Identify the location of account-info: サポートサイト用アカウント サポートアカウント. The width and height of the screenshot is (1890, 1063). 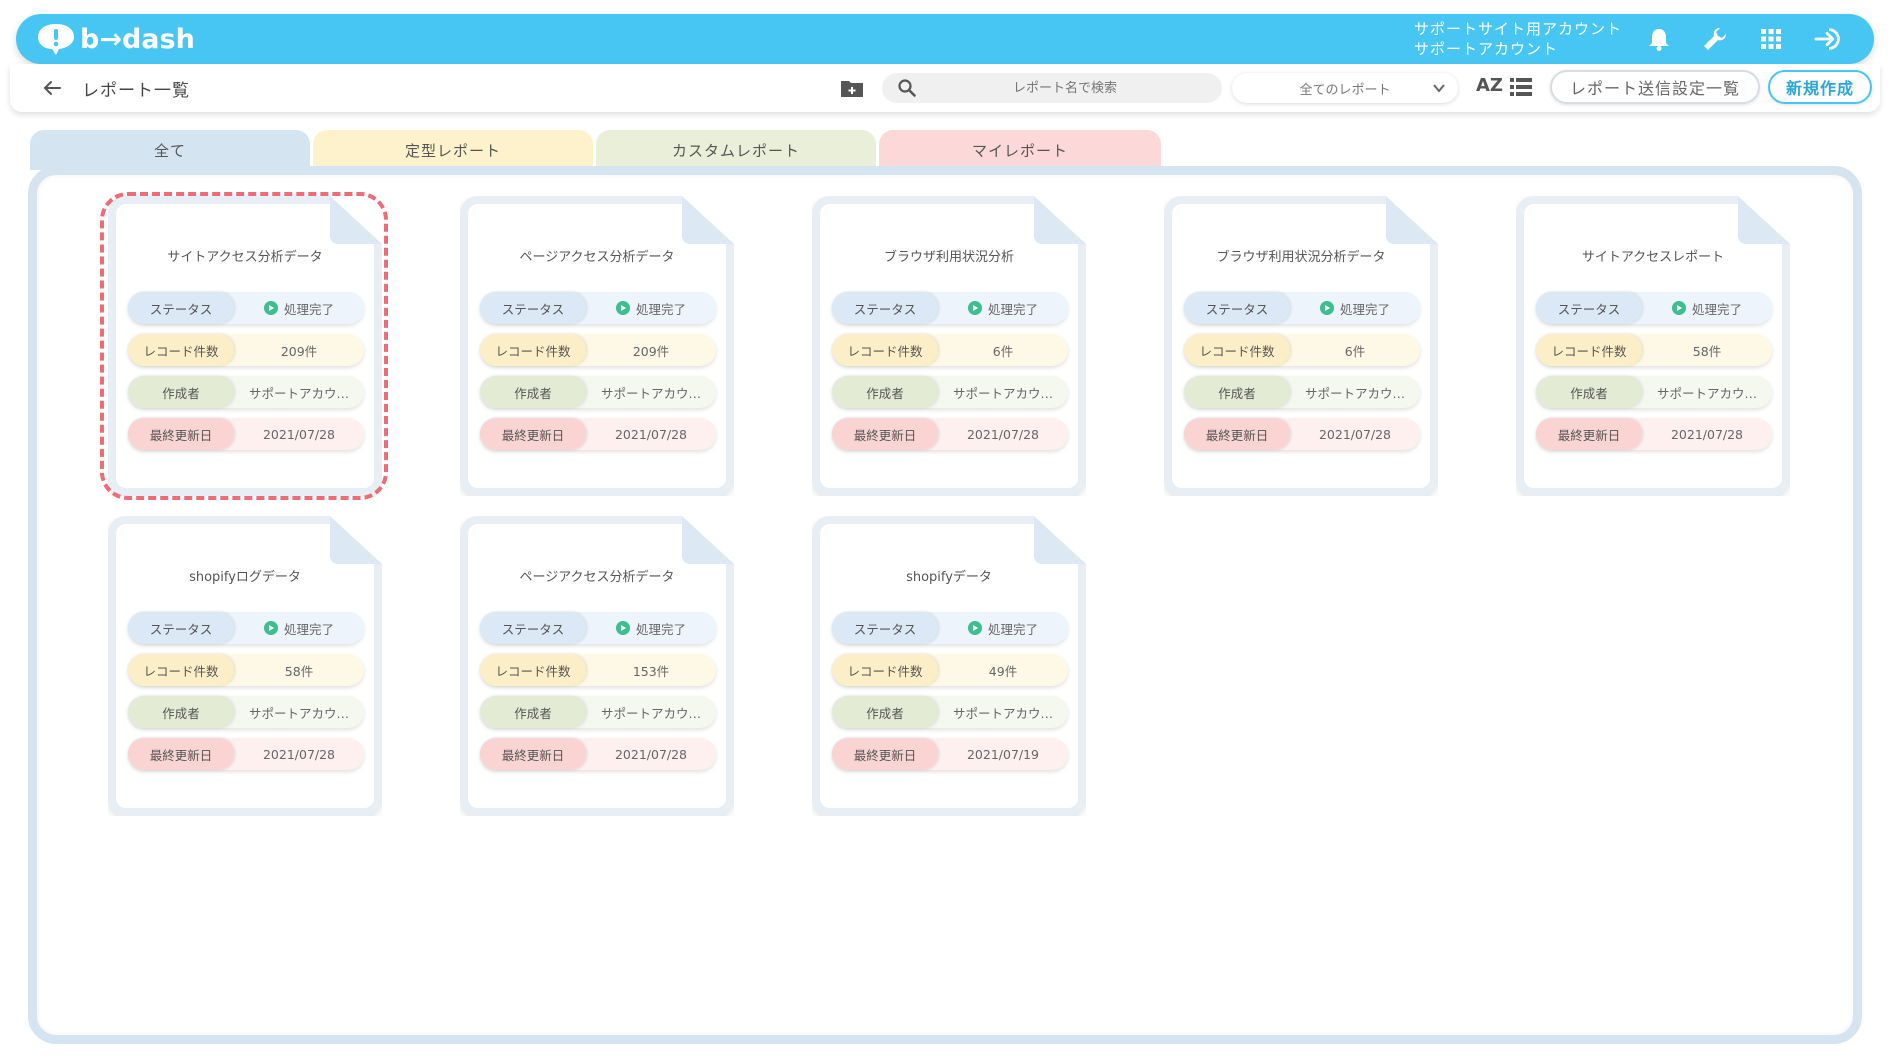
(1518, 39).